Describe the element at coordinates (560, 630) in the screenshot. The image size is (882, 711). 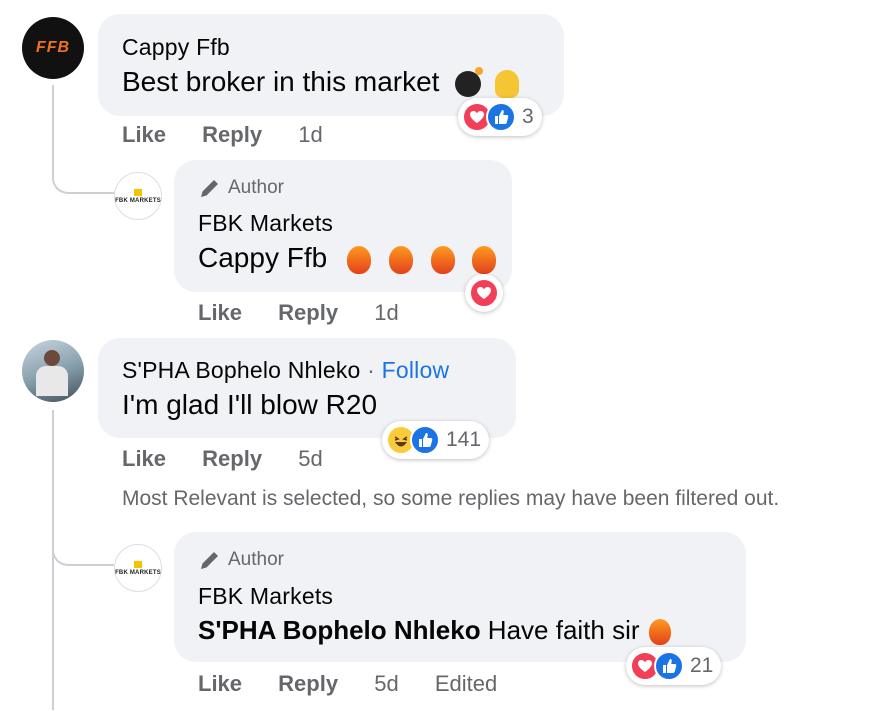
I see `comment-text: Have faith sir` at that location.